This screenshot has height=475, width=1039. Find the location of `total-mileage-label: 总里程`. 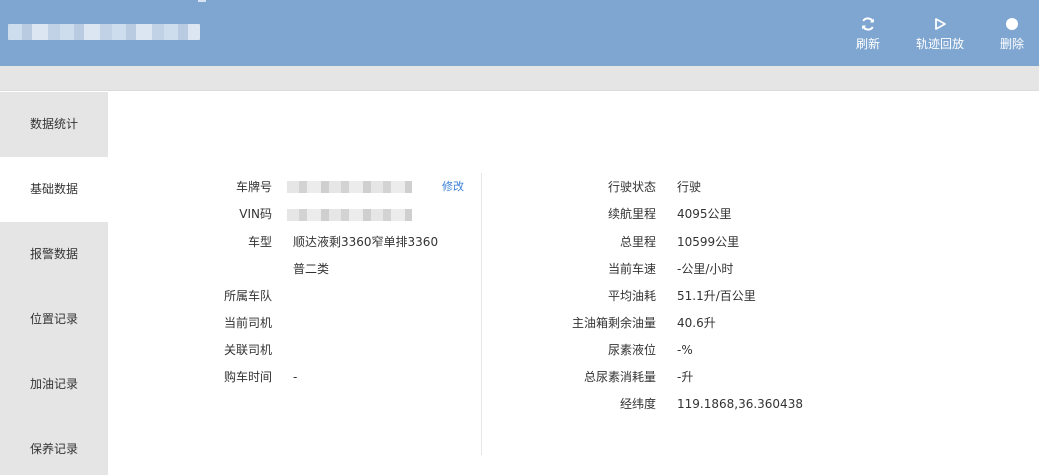

total-mileage-label: 总里程 is located at coordinates (637, 242).